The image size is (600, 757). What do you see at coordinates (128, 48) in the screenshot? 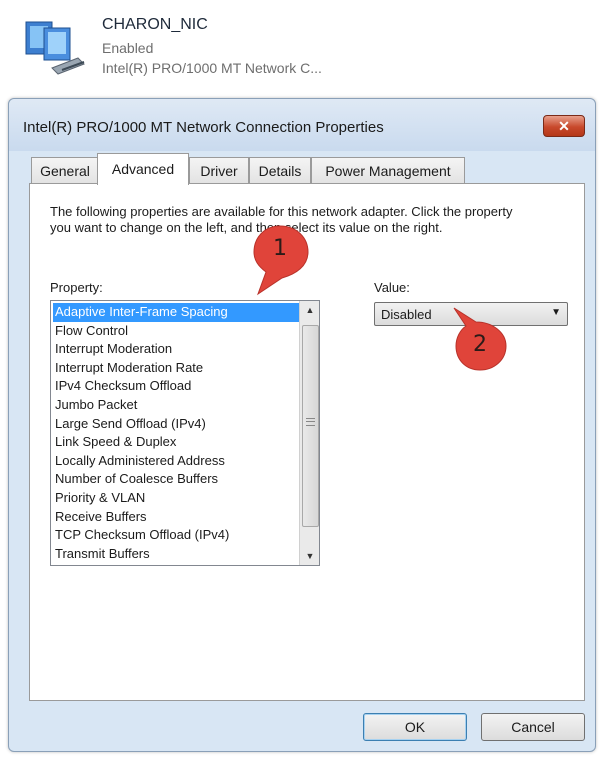
I see `adapter-status: Enabled` at bounding box center [128, 48].